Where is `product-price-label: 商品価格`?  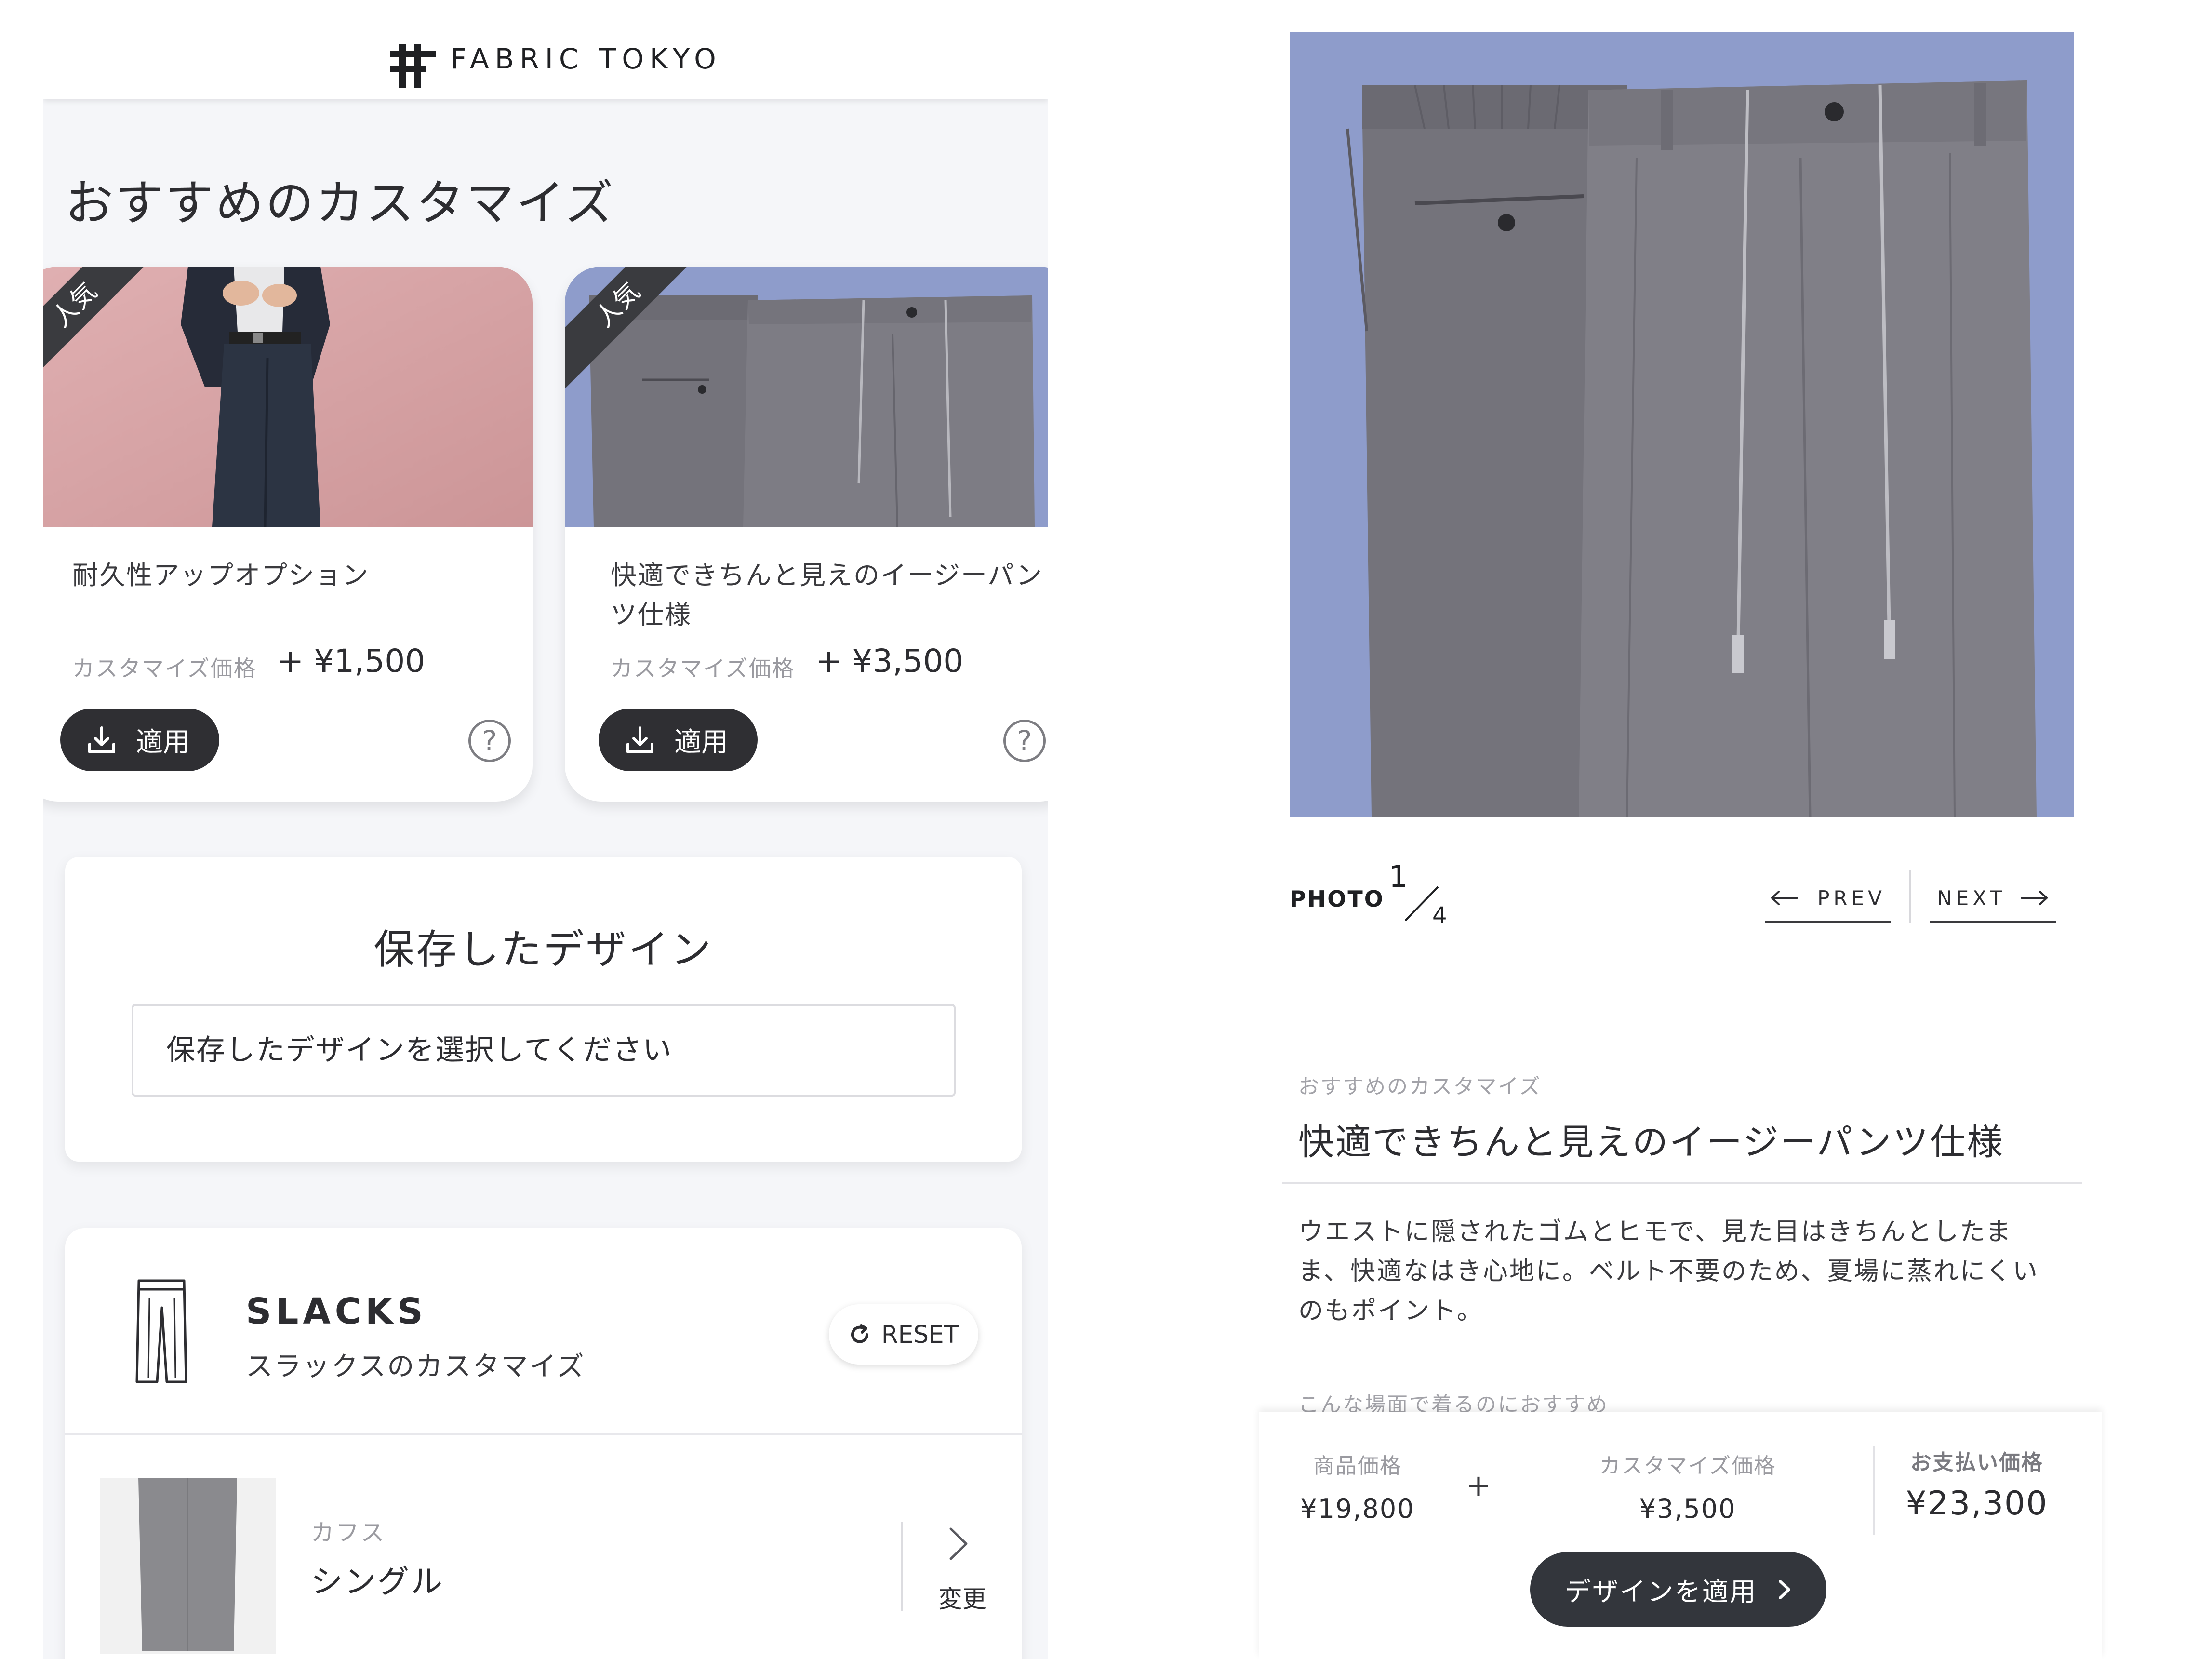 product-price-label: 商品価格 is located at coordinates (1357, 1466).